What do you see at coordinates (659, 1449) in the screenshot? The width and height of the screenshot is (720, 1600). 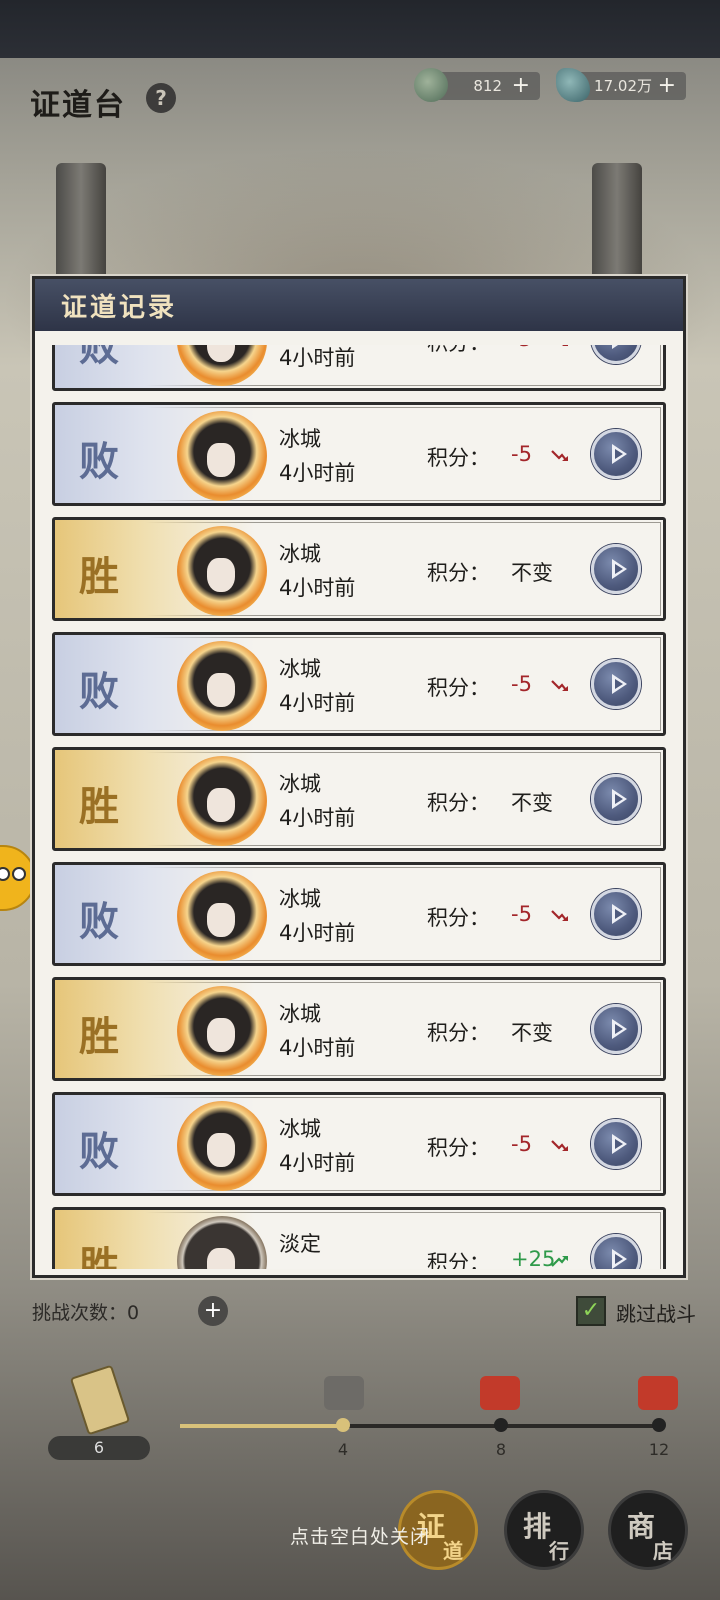 I see `milestone-label: 12` at bounding box center [659, 1449].